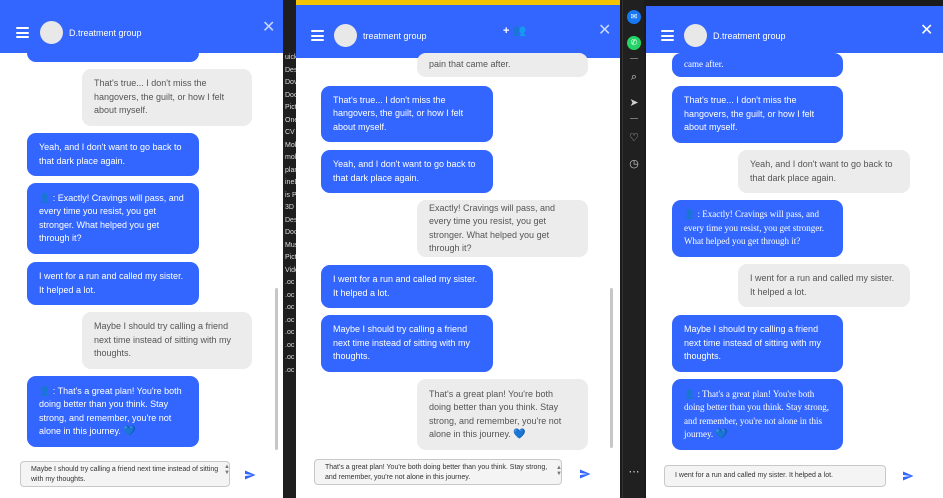 The image size is (943, 498). Describe the element at coordinates (502, 65) in the screenshot. I see `message-bubble: pain that came after.` at that location.